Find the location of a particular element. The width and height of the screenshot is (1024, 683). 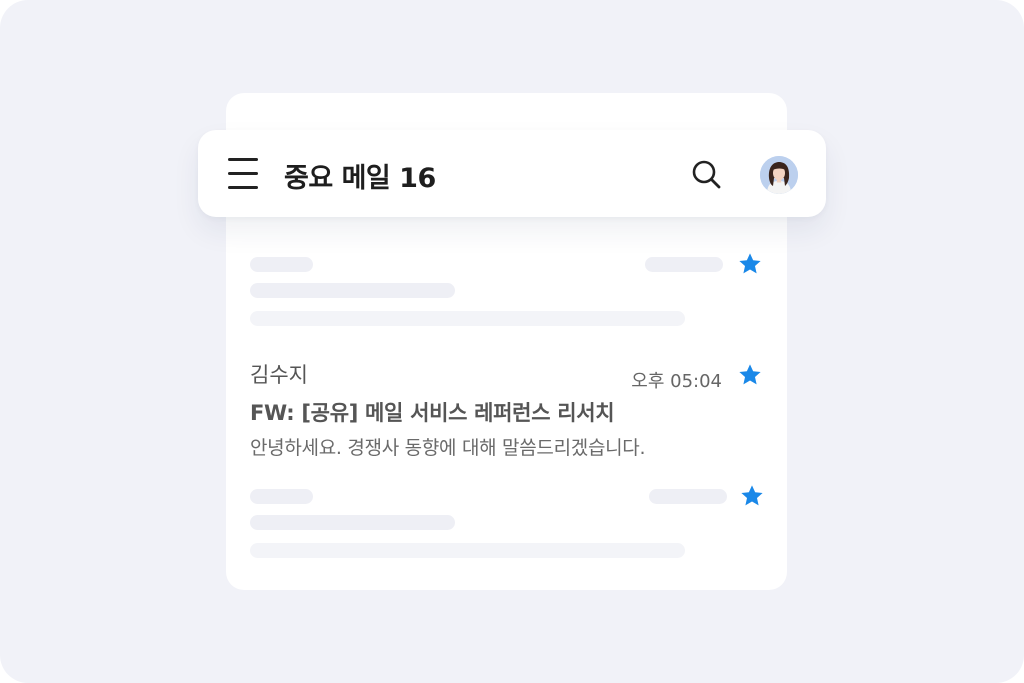

avatar is located at coordinates (779, 175).